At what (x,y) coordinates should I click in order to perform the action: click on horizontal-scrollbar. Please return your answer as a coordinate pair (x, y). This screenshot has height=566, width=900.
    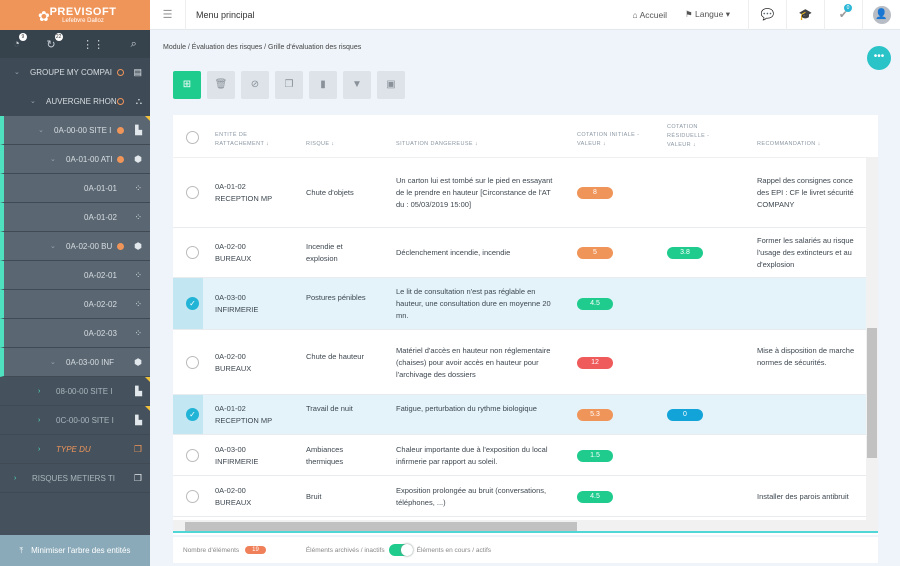
    Looking at the image, I should click on (525, 526).